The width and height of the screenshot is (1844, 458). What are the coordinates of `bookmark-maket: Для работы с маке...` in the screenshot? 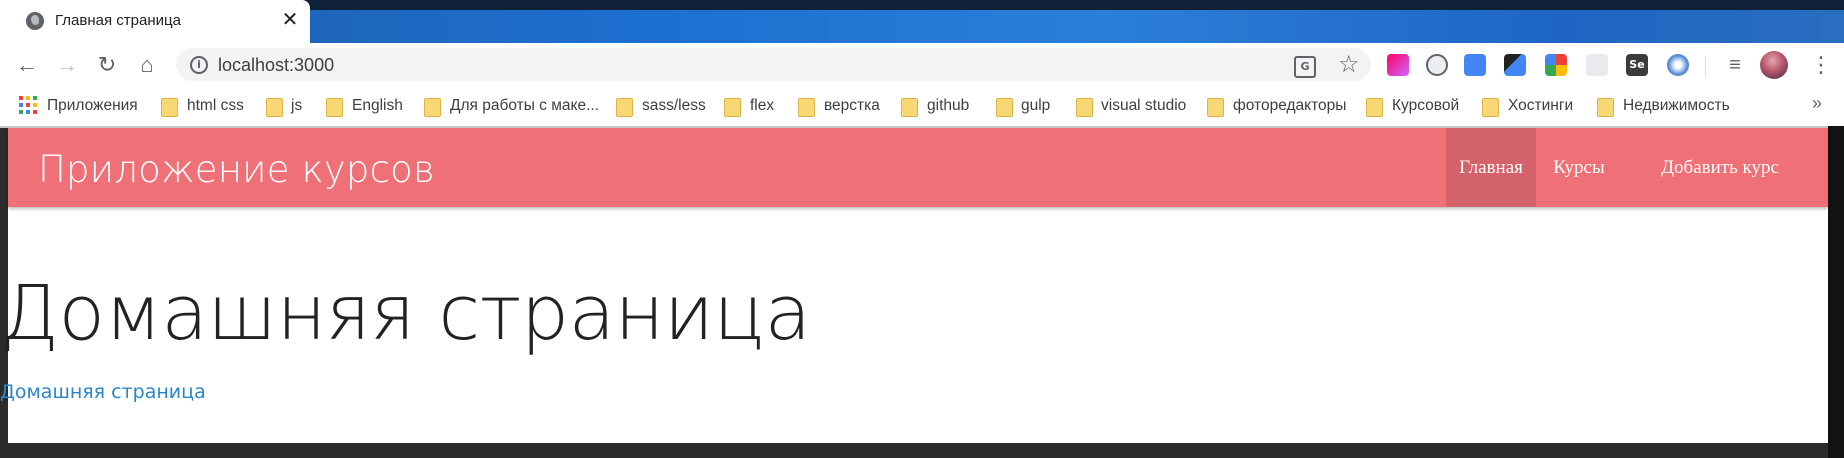 It's located at (524, 106).